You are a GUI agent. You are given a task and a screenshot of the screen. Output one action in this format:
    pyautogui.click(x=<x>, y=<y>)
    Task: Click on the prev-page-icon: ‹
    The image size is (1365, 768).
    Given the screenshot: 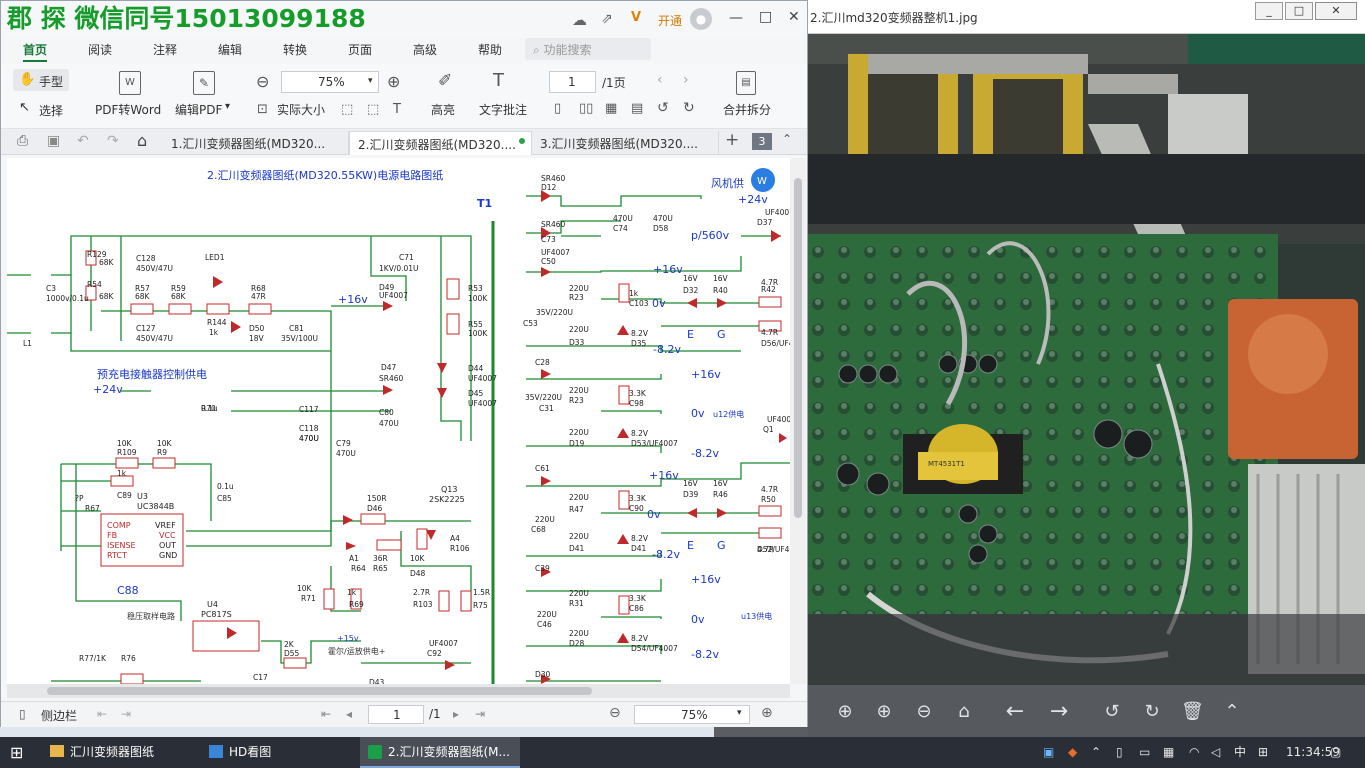 What is the action you would take?
    pyautogui.click(x=660, y=80)
    